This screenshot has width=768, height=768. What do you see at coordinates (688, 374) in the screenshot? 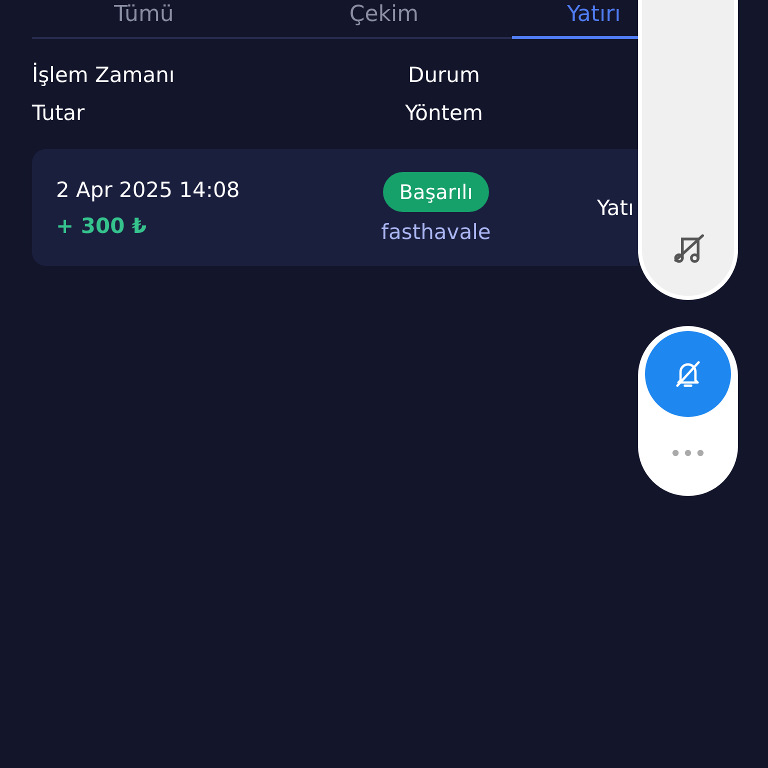
I see `notification-button` at bounding box center [688, 374].